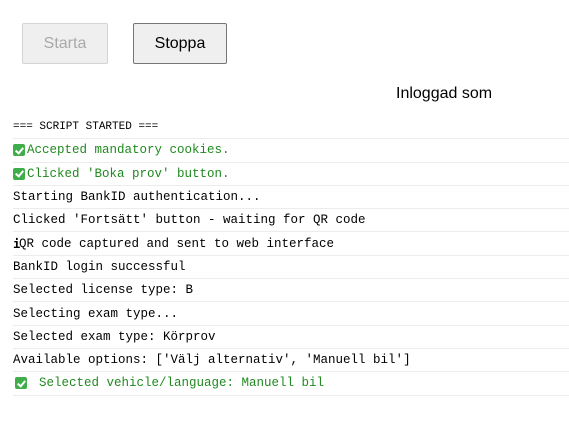  Describe the element at coordinates (86, 127) in the screenshot. I see `log-line-text: === SCRIPT STARTED ===` at that location.